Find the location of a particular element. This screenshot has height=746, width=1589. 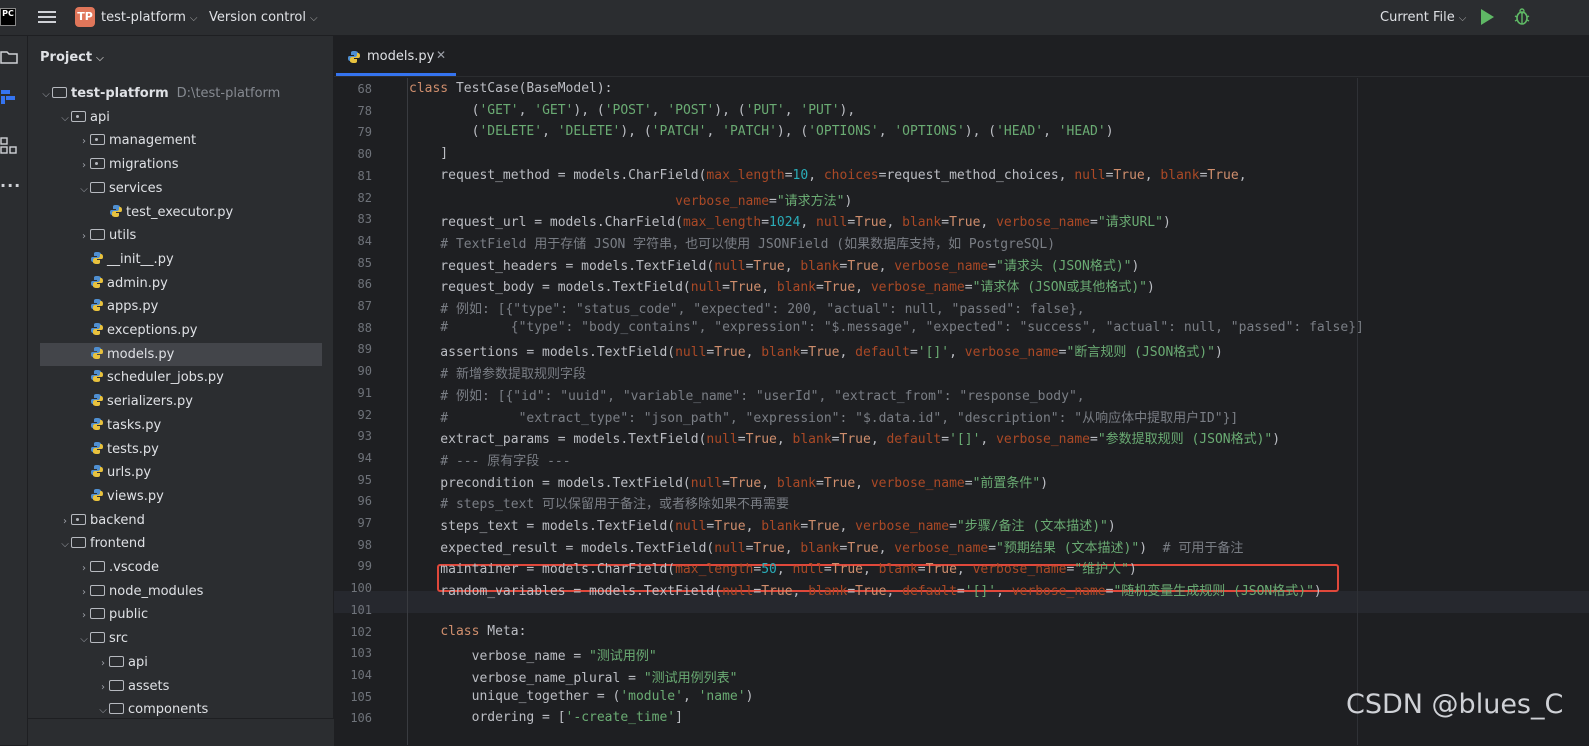

tree-item-label: tasks.py is located at coordinates (134, 425).